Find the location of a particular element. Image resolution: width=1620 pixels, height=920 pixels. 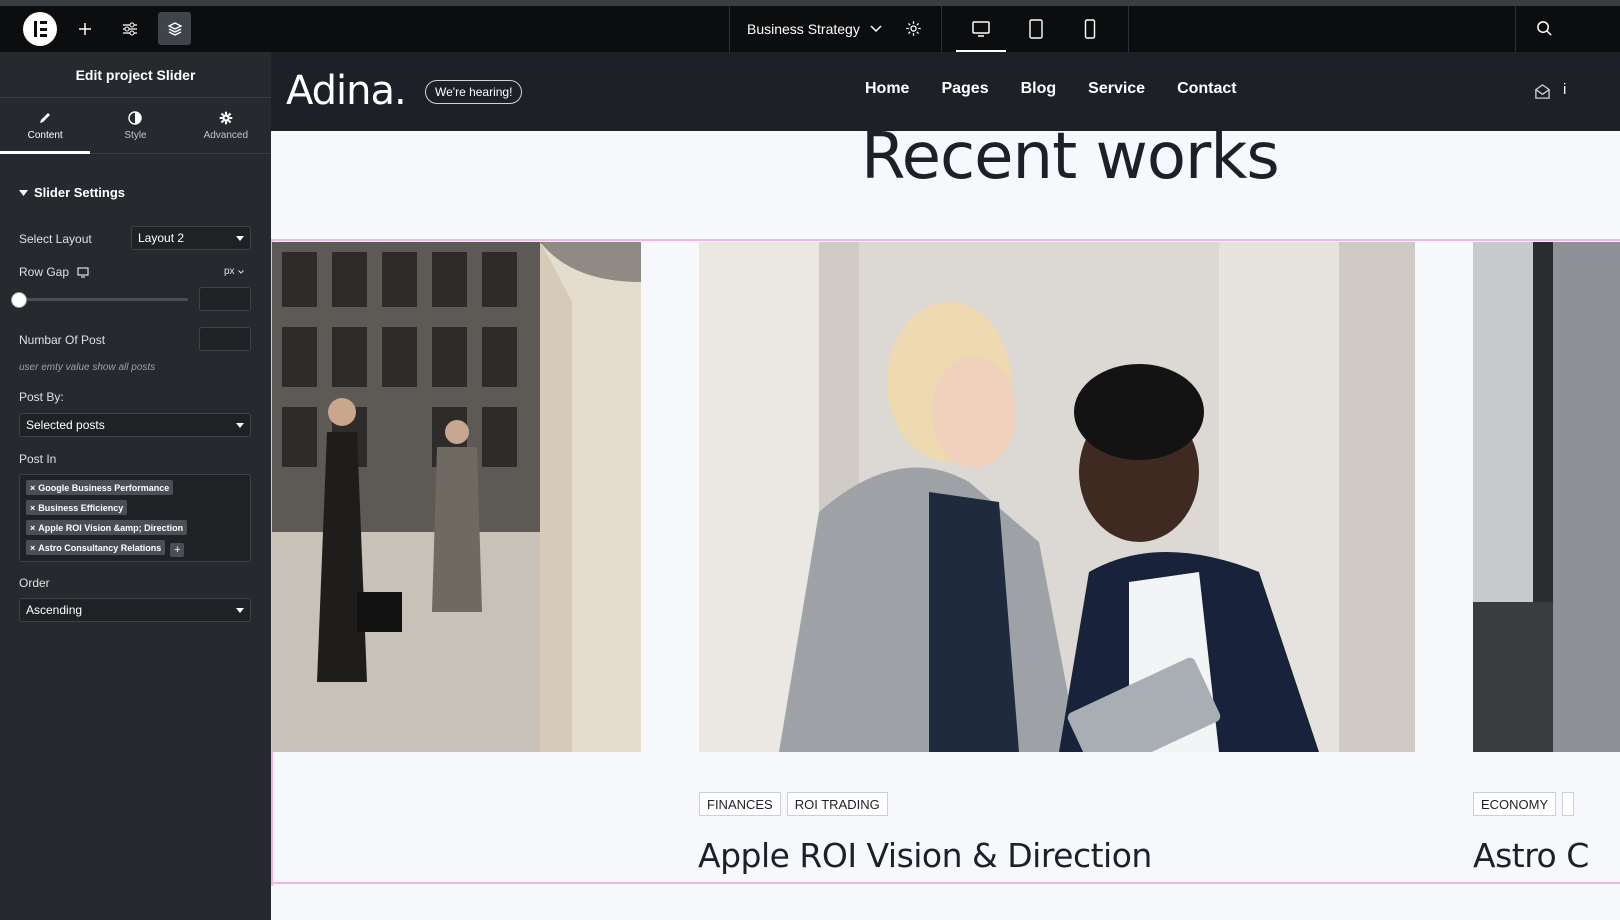

mobile-icon is located at coordinates (1090, 29).